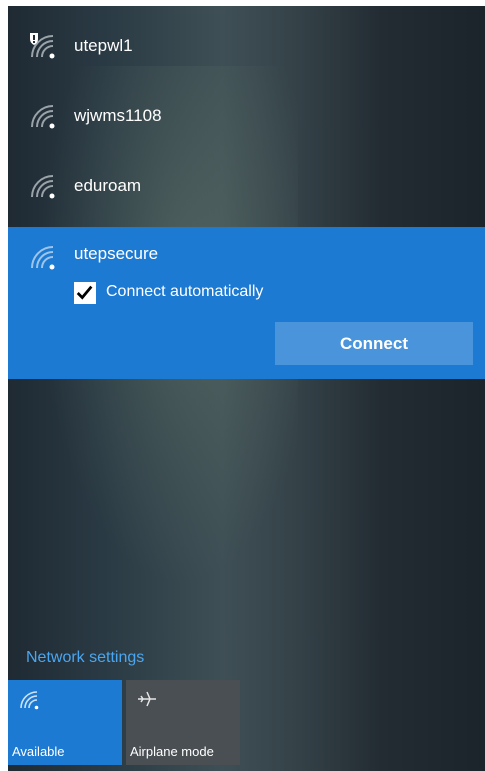 This screenshot has height=771, width=485. I want to click on tile-label: Available, so click(38, 751).